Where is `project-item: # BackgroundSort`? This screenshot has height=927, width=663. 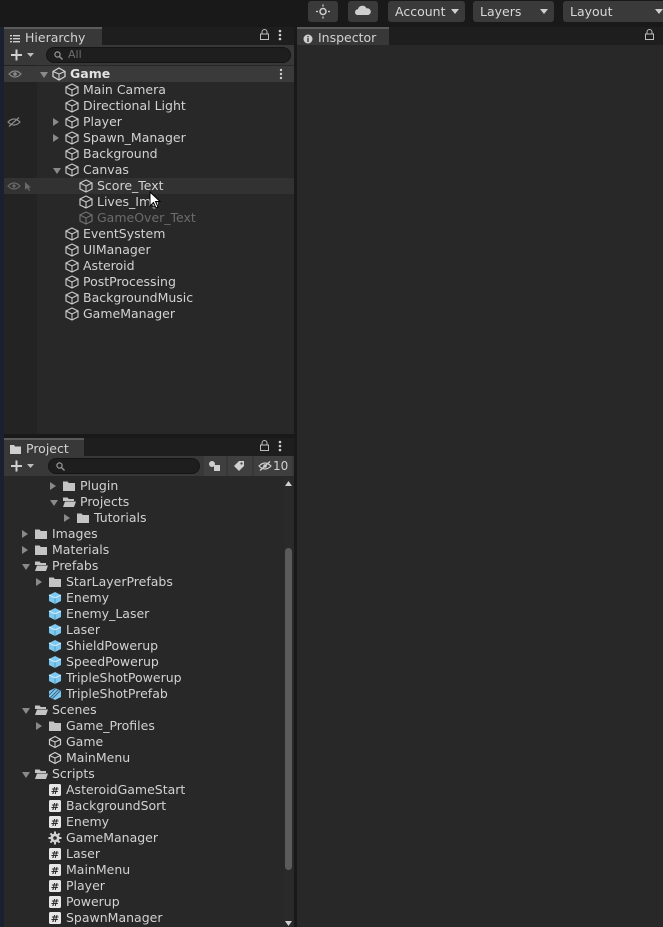
project-item: # BackgroundSort is located at coordinates (149, 806).